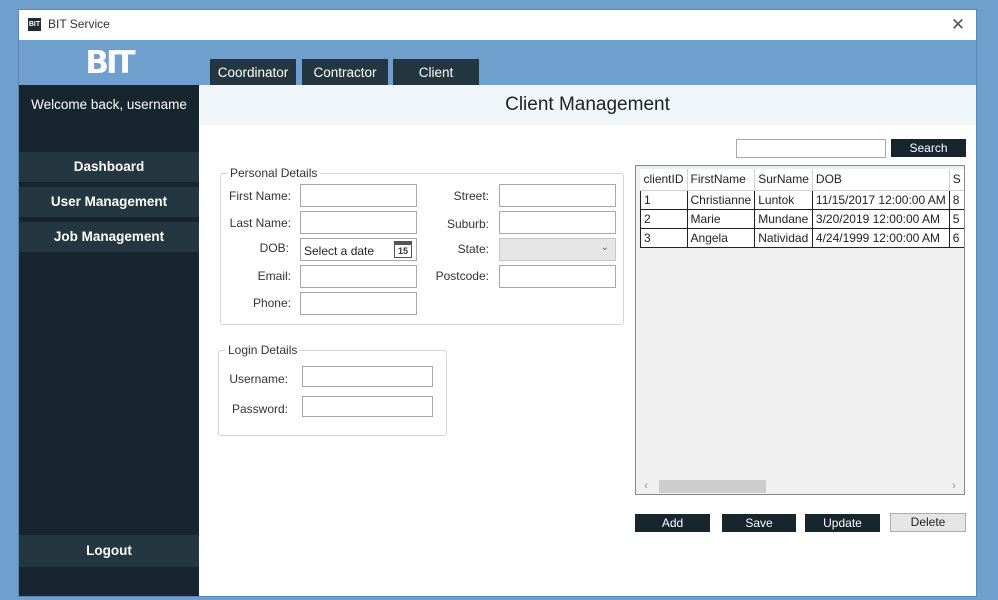 The image size is (998, 600). Describe the element at coordinates (274, 276) in the screenshot. I see `email-label: Email:` at that location.